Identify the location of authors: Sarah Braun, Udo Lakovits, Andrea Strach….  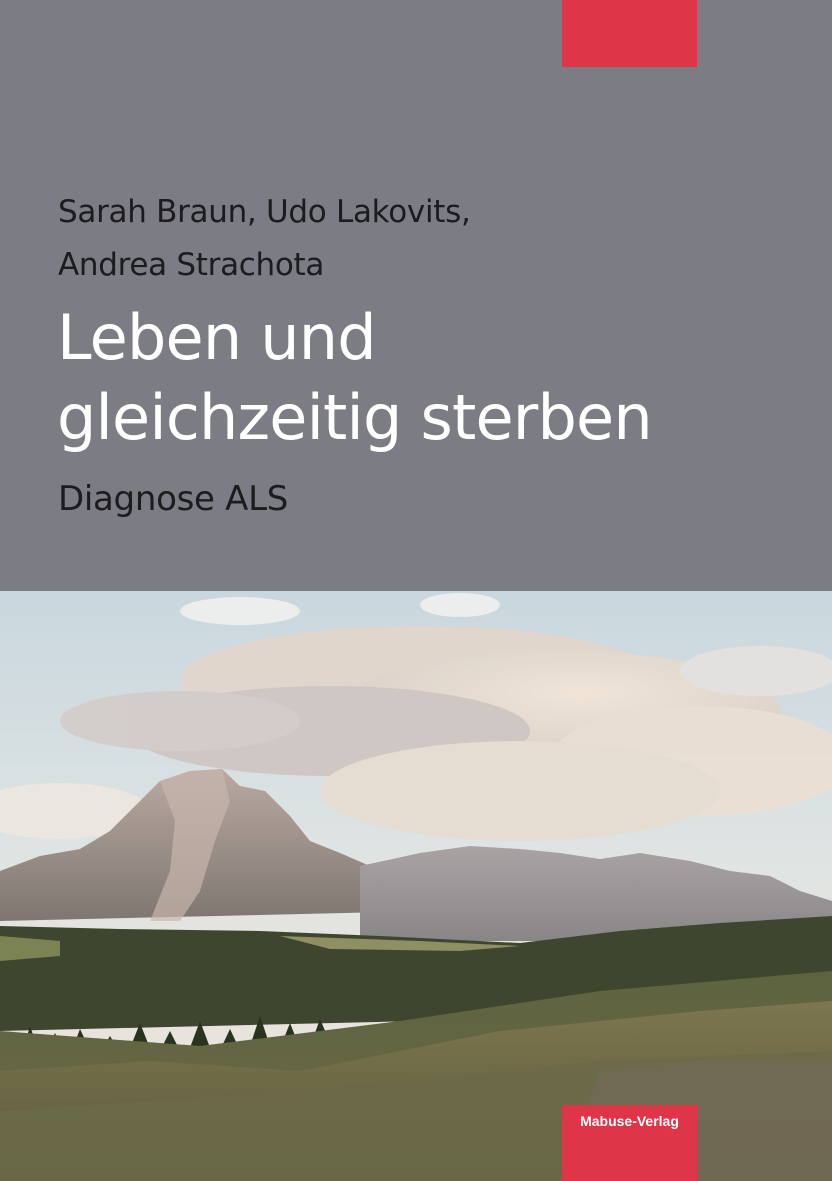
(264, 239).